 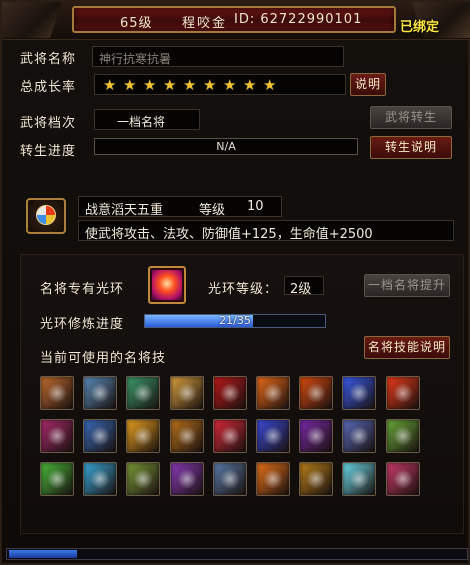 I want to click on general-level: 65级, so click(x=136, y=23).